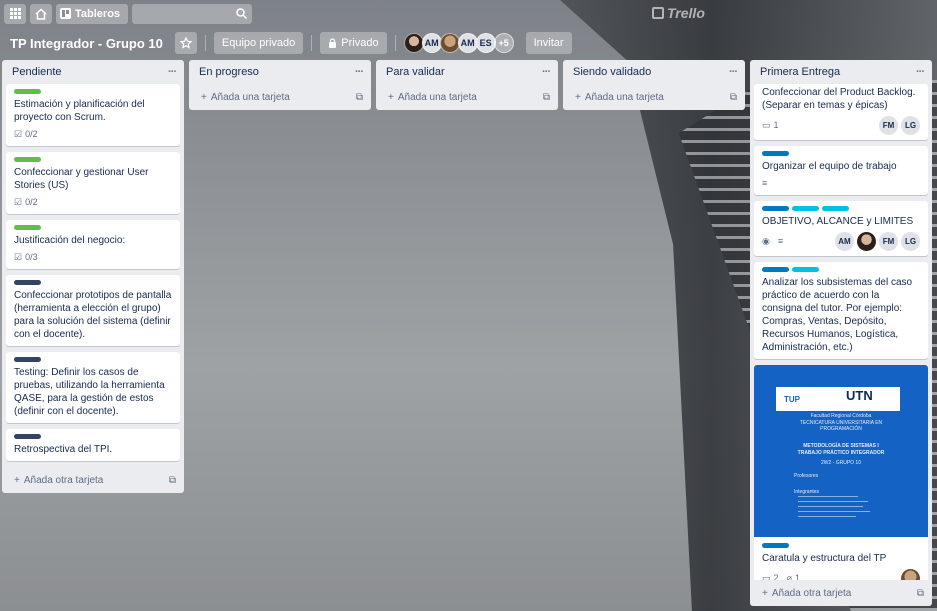 This screenshot has height=611, width=937. Describe the element at coordinates (503, 43) in the screenshot. I see `more-members-button: +5` at that location.